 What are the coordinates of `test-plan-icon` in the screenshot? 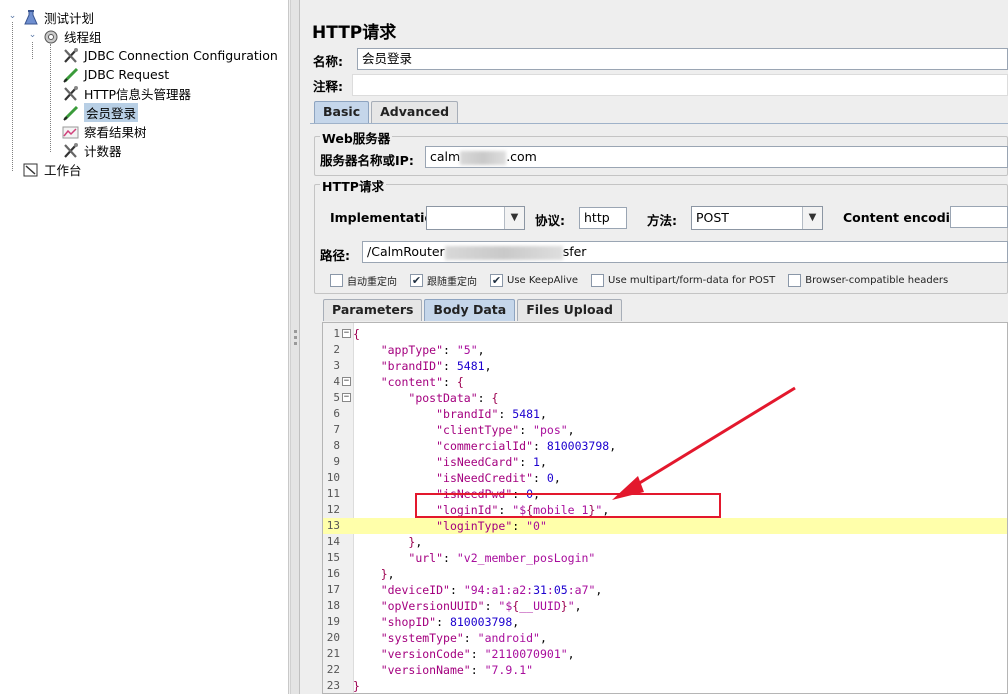 It's located at (31, 17).